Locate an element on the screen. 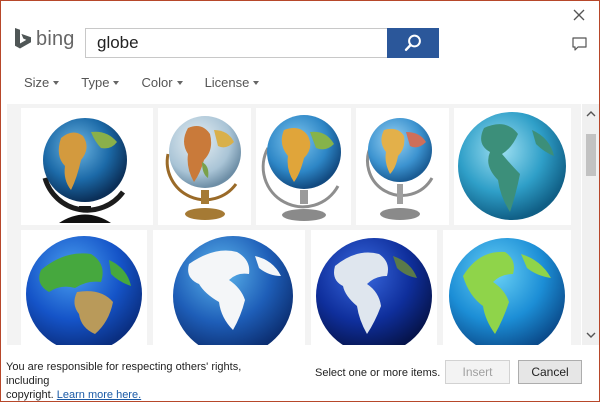 This screenshot has width=600, height=402. filter-label: Size is located at coordinates (37, 82).